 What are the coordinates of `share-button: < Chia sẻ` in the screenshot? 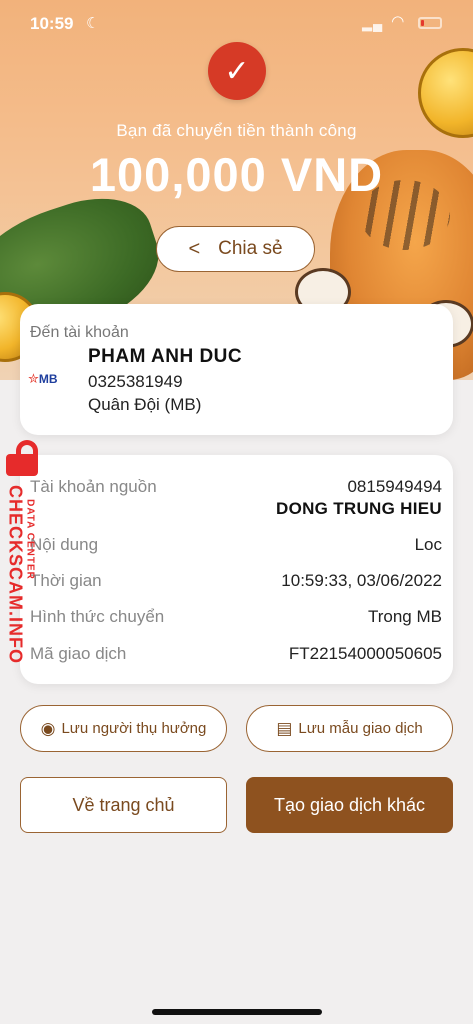 It's located at (235, 249).